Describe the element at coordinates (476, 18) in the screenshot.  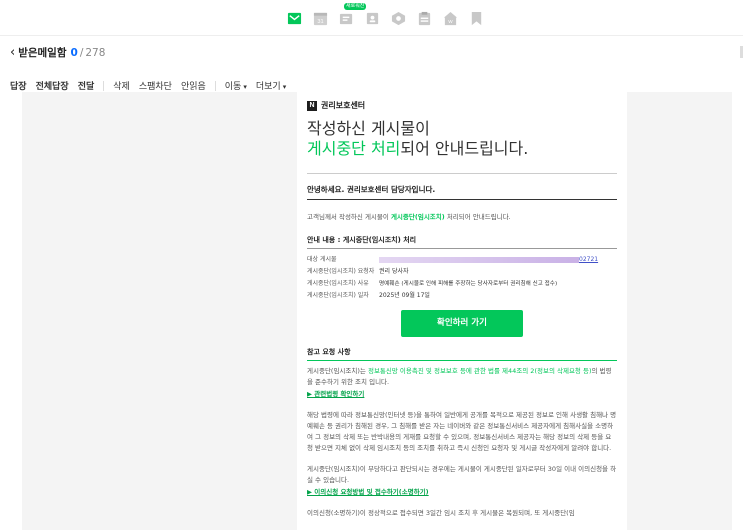
I see `bookmark-icon` at that location.